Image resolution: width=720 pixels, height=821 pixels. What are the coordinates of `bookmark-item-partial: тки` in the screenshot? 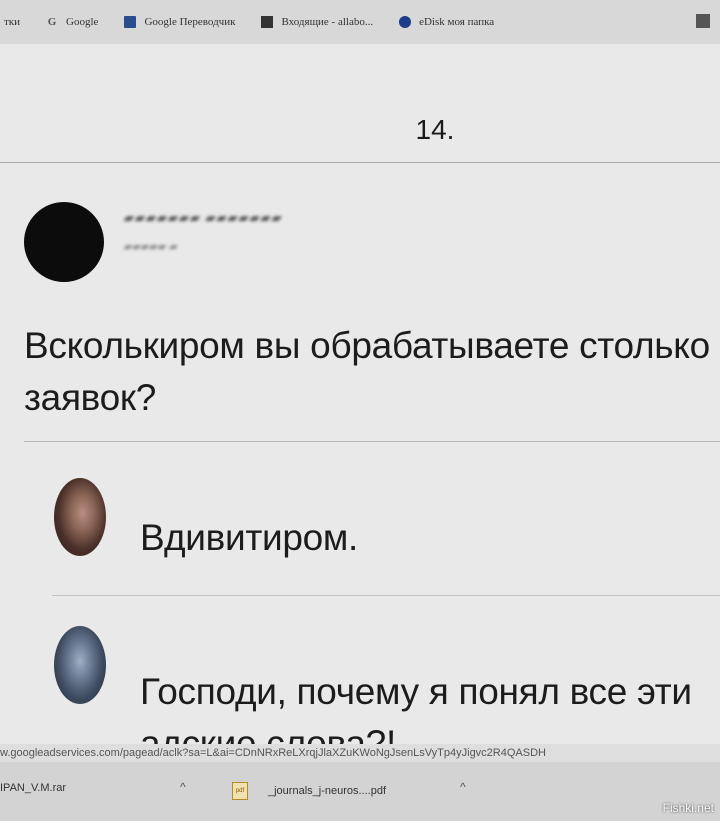 It's located at (12, 22).